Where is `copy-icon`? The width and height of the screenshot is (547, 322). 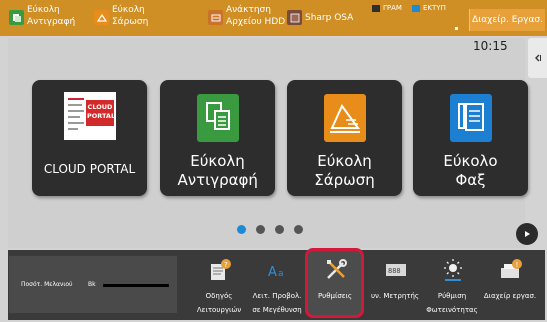 copy-icon is located at coordinates (16, 17).